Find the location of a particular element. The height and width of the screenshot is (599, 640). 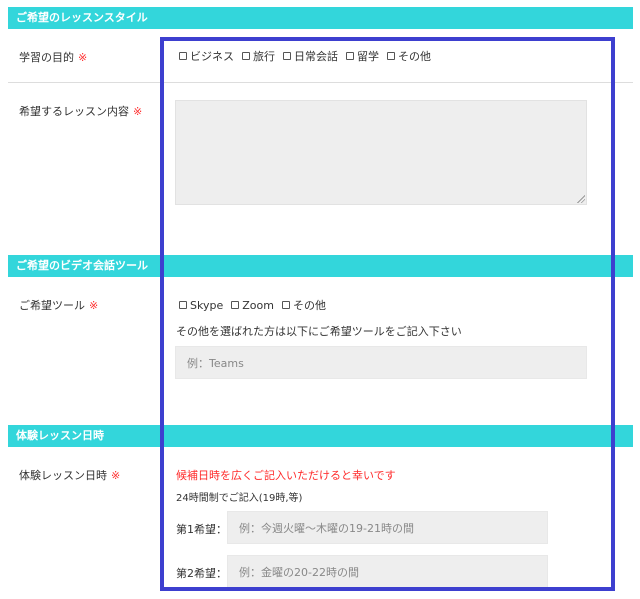

option-label: 留学 is located at coordinates (368, 56).